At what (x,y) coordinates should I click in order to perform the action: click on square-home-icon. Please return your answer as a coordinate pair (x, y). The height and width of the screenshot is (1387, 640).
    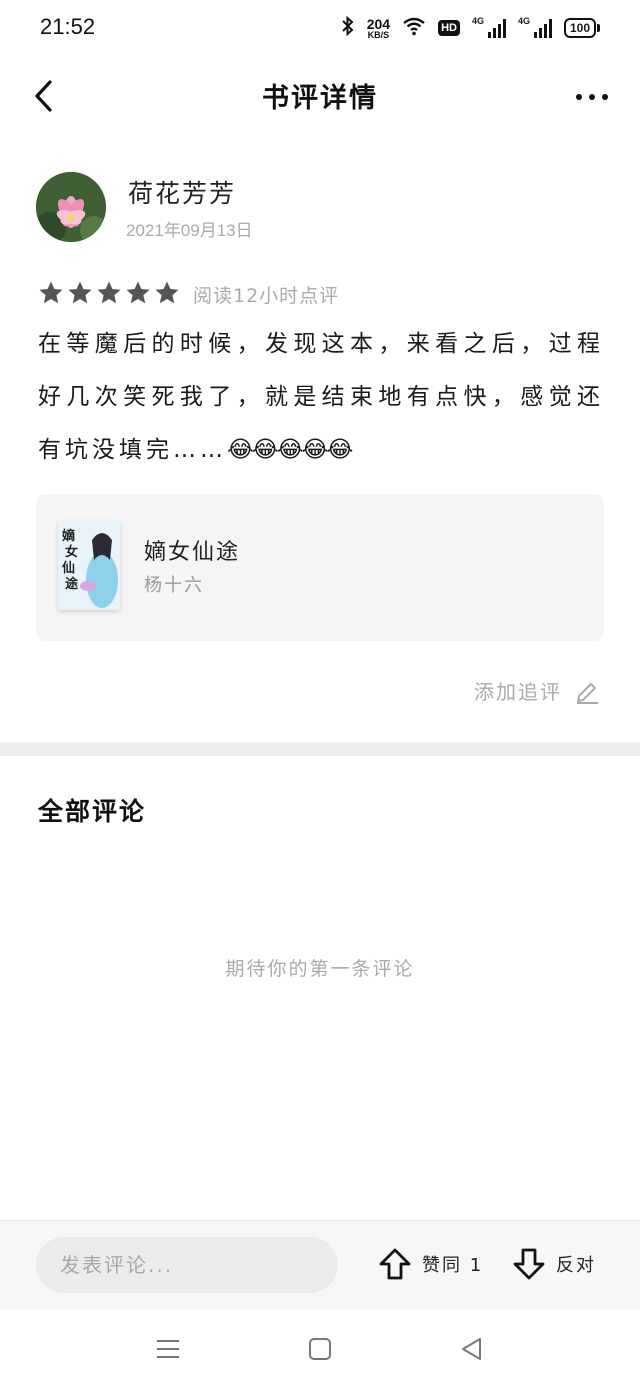
    Looking at the image, I should click on (320, 1349).